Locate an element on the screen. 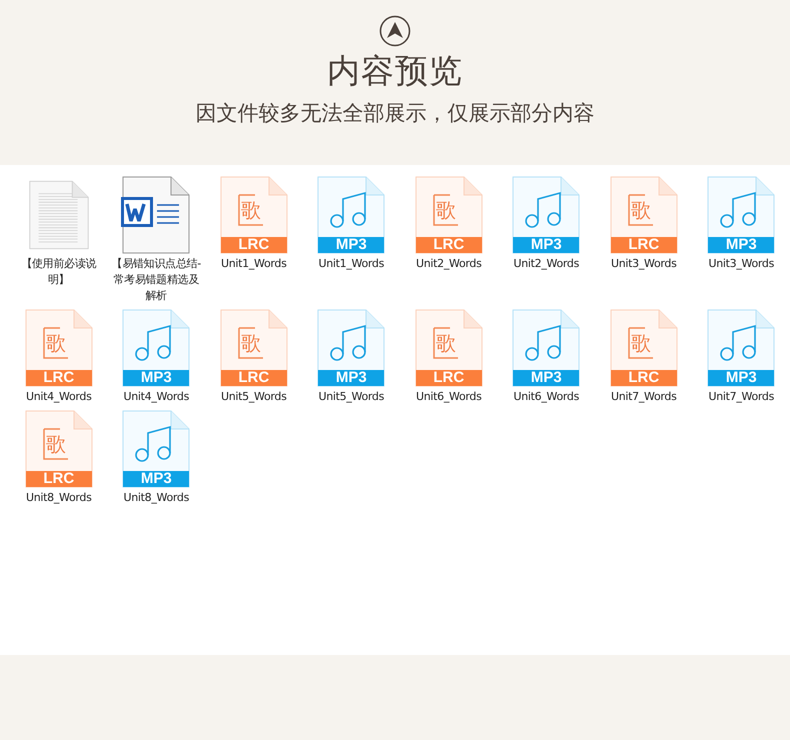 The width and height of the screenshot is (790, 740). section-title: 内容预览 is located at coordinates (395, 71).